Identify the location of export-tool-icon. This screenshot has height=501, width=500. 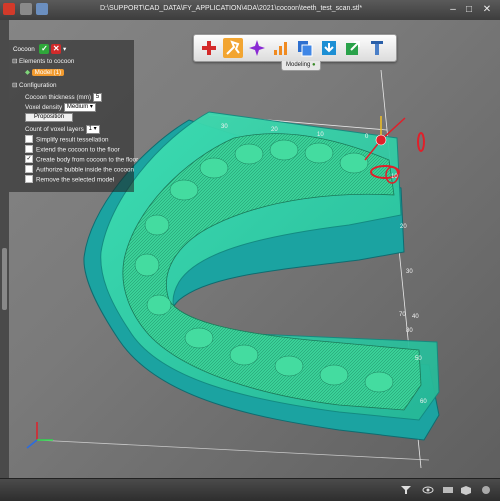
(353, 48).